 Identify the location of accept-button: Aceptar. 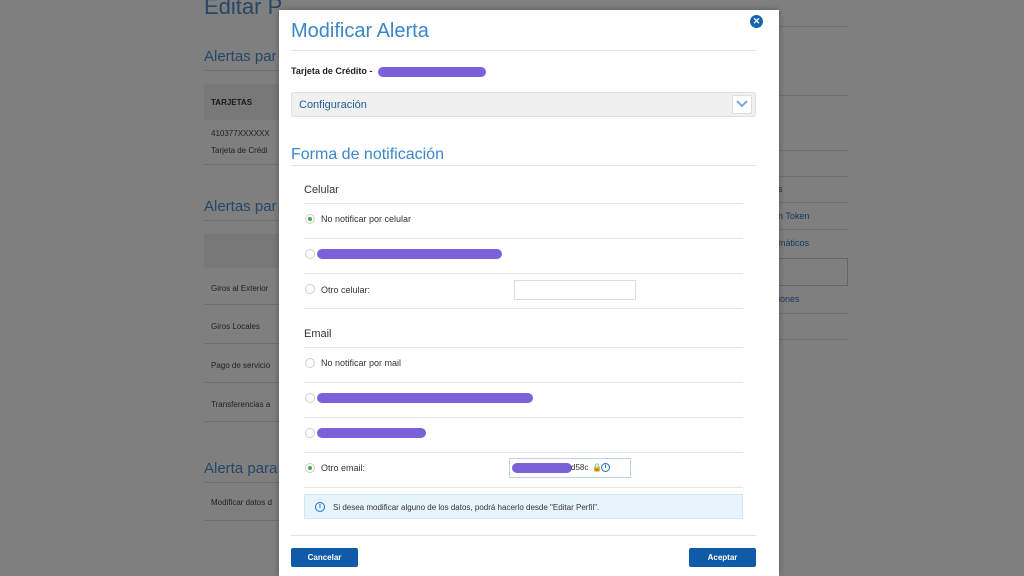
(722, 557).